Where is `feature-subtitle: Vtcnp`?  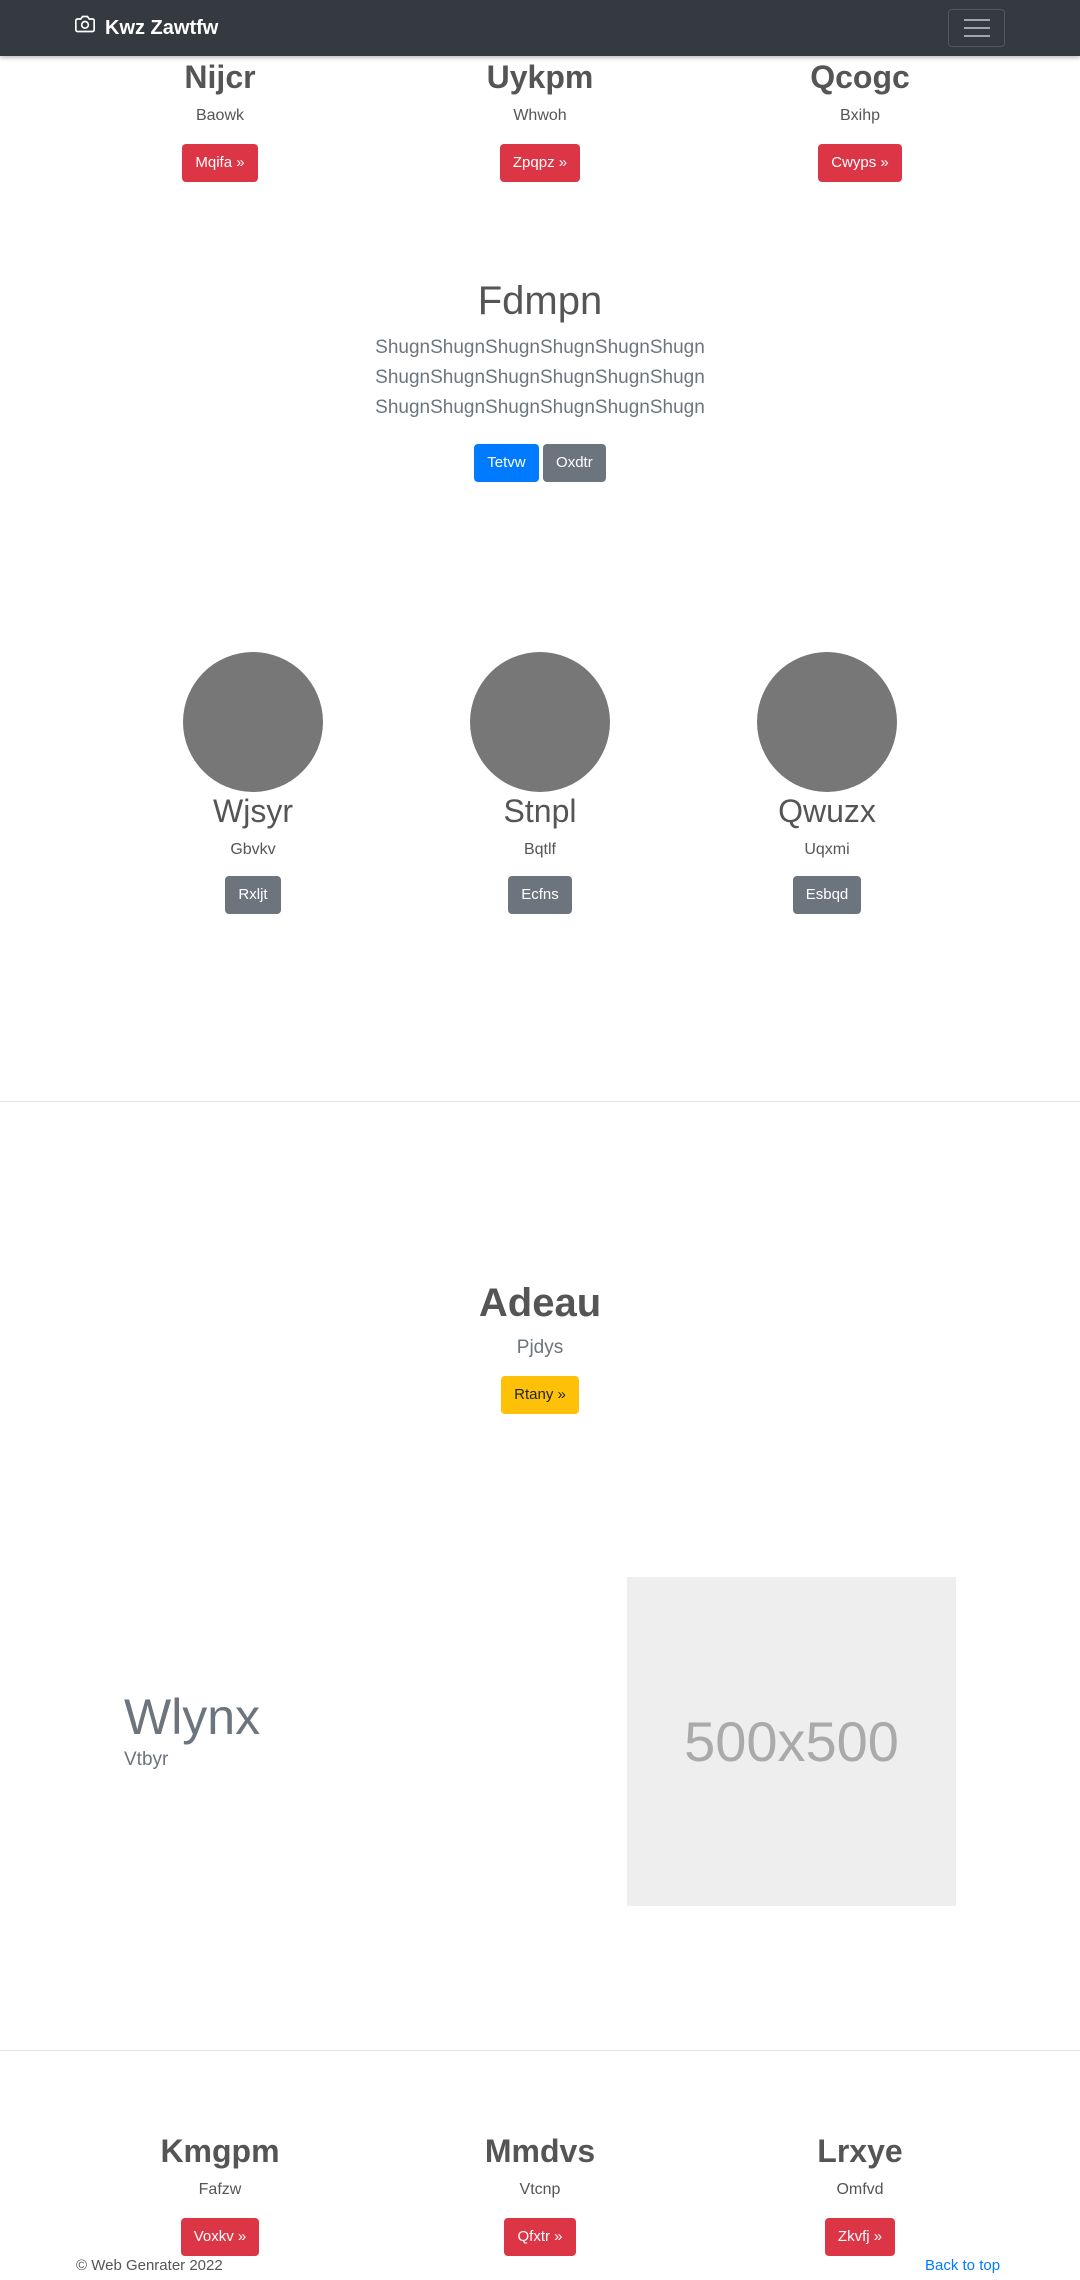 feature-subtitle: Vtcnp is located at coordinates (540, 2189).